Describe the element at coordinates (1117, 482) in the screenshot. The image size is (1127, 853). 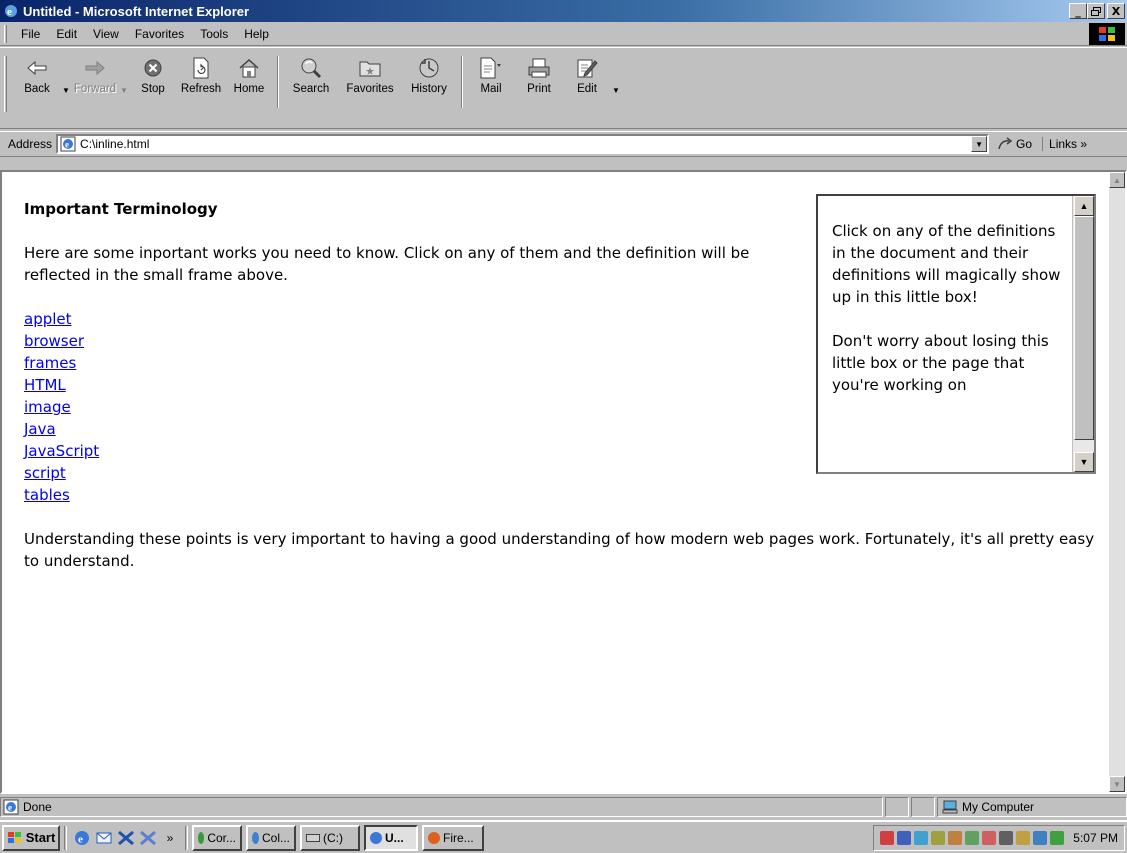
I see `page-scrollbar: ▲ ▼` at that location.